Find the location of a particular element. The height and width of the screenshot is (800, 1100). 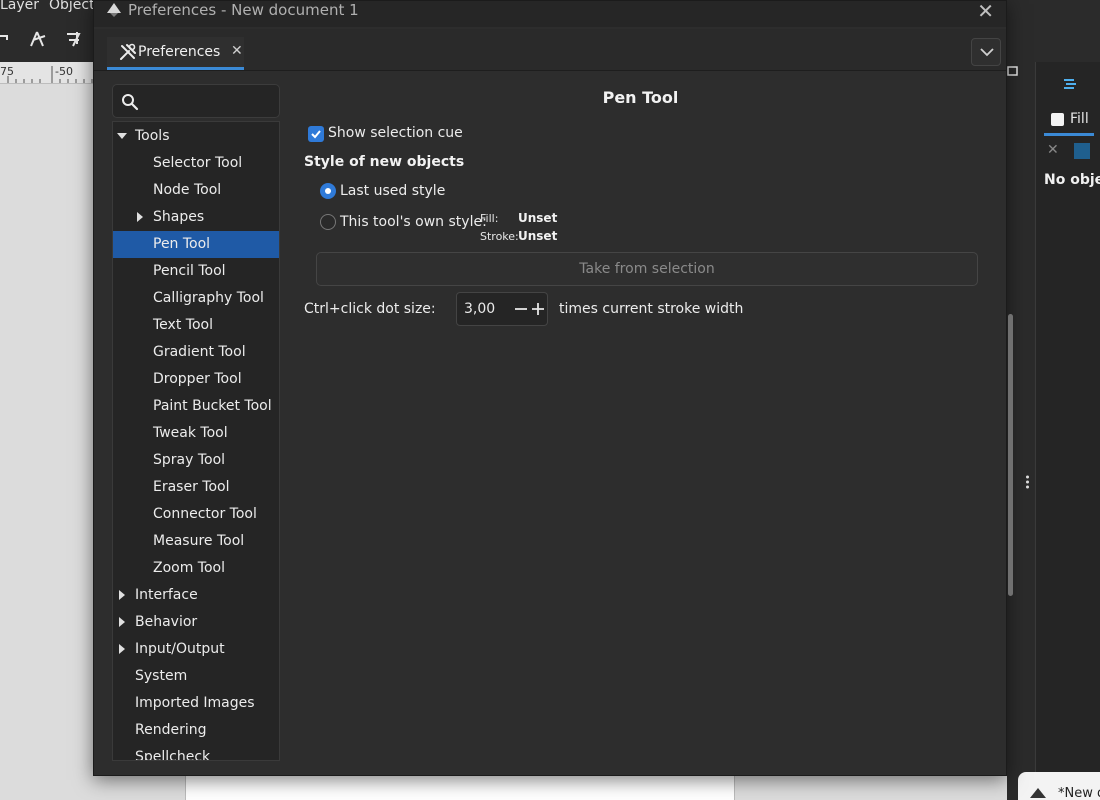

tree-item-label: Node Tool is located at coordinates (187, 190).